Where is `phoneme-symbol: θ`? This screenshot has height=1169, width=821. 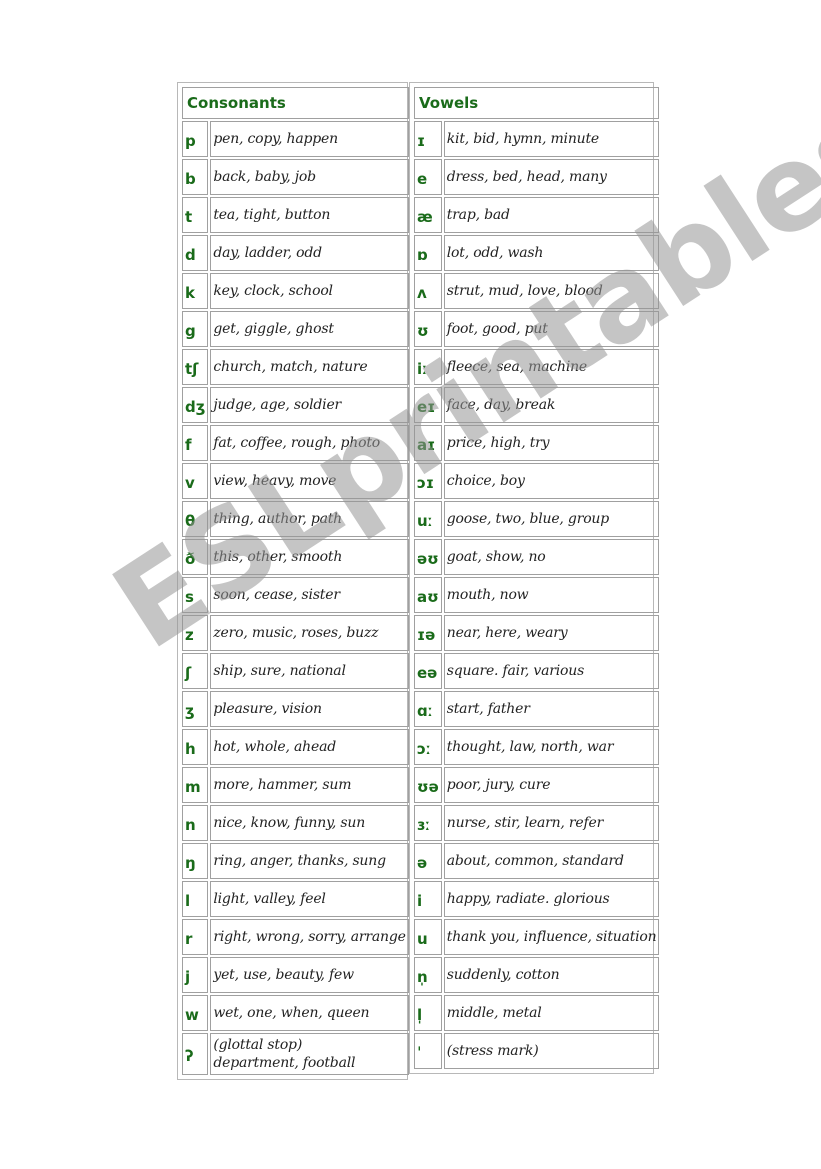 phoneme-symbol: θ is located at coordinates (195, 519).